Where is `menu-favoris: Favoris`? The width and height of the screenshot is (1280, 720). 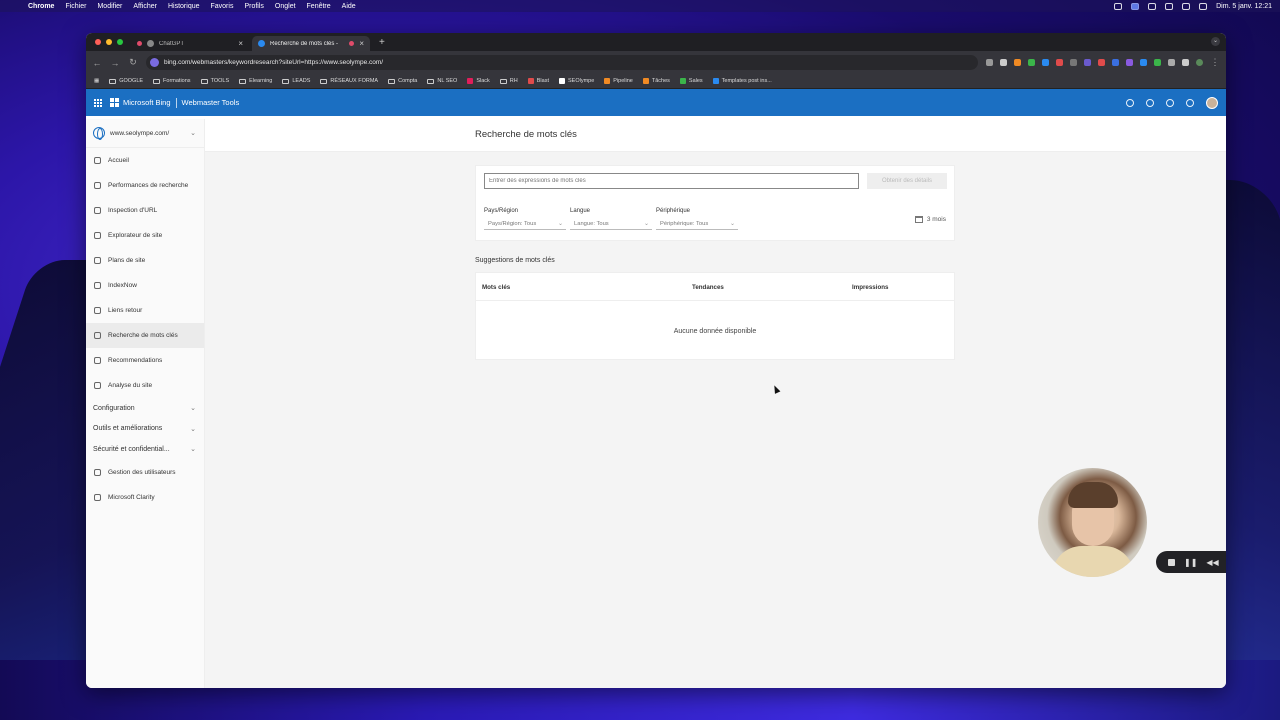
menu-favoris: Favoris is located at coordinates (222, 6).